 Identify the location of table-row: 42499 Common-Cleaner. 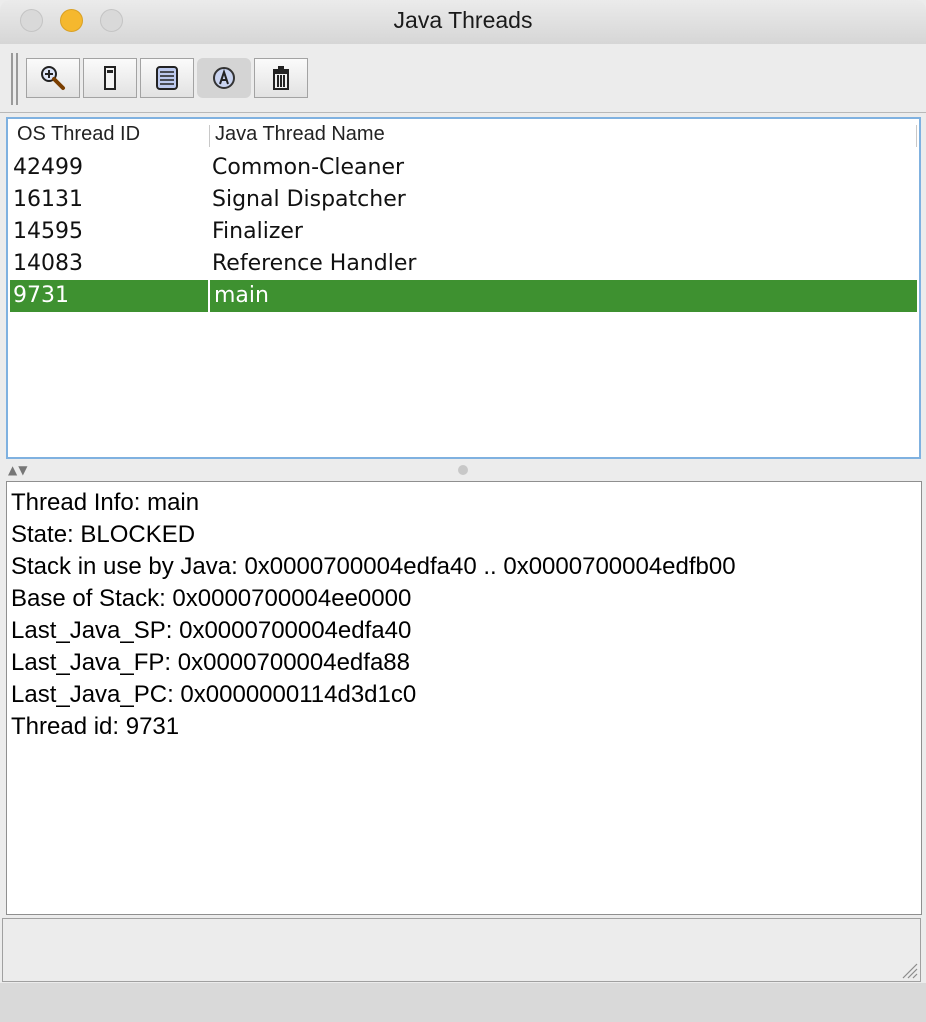
(463, 168).